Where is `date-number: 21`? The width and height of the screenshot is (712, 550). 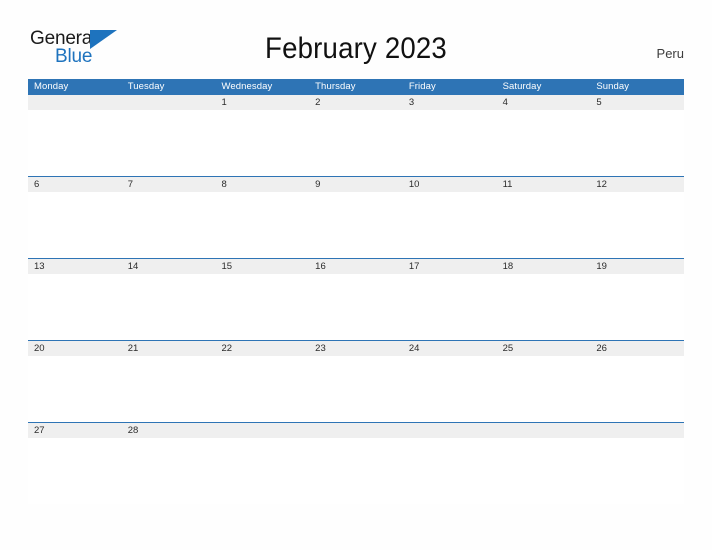
date-number: 21 is located at coordinates (169, 348).